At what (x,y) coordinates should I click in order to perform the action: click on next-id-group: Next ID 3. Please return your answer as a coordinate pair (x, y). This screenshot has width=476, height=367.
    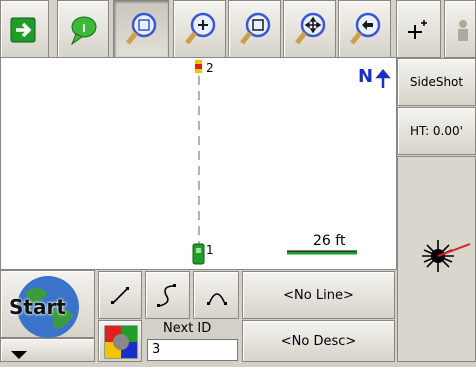
    Looking at the image, I should click on (192, 341).